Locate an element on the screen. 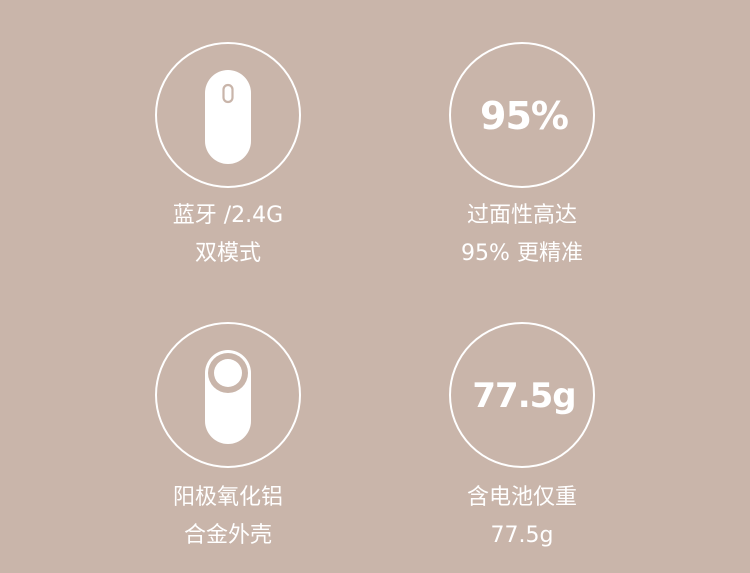 Image resolution: width=750 pixels, height=573 pixels. dual-mode-badge is located at coordinates (228, 115).